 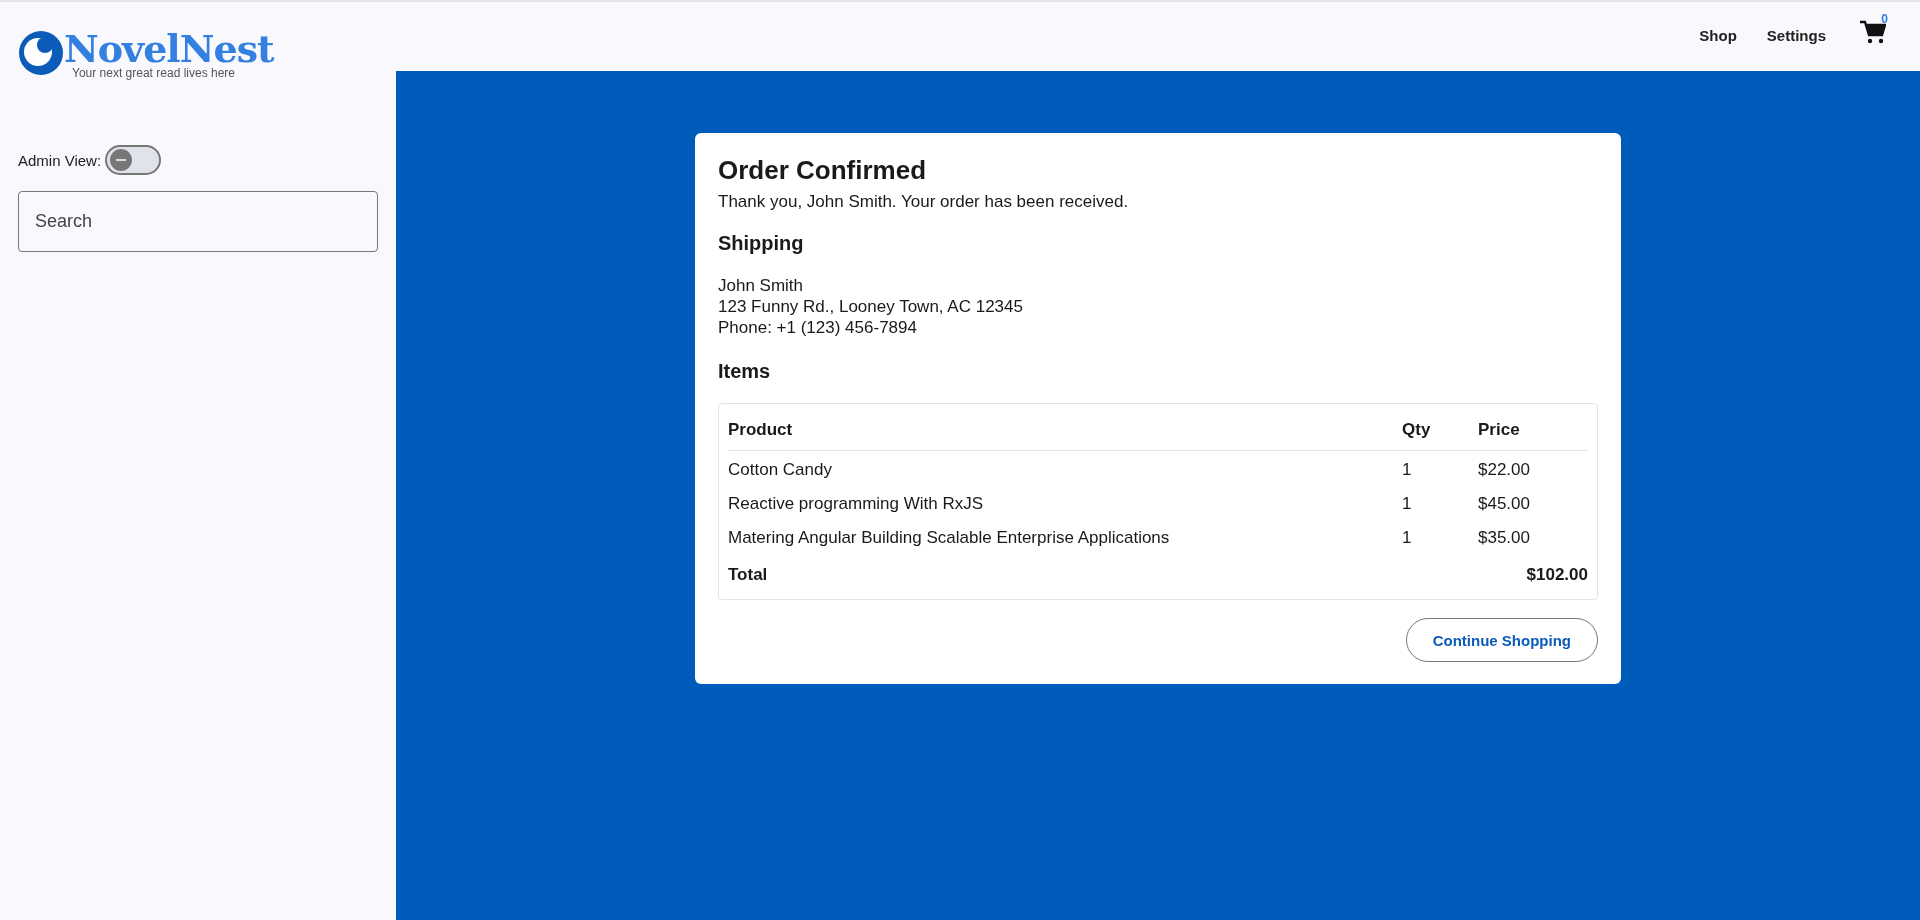 I want to click on section-heading: Shipping, so click(x=761, y=243).